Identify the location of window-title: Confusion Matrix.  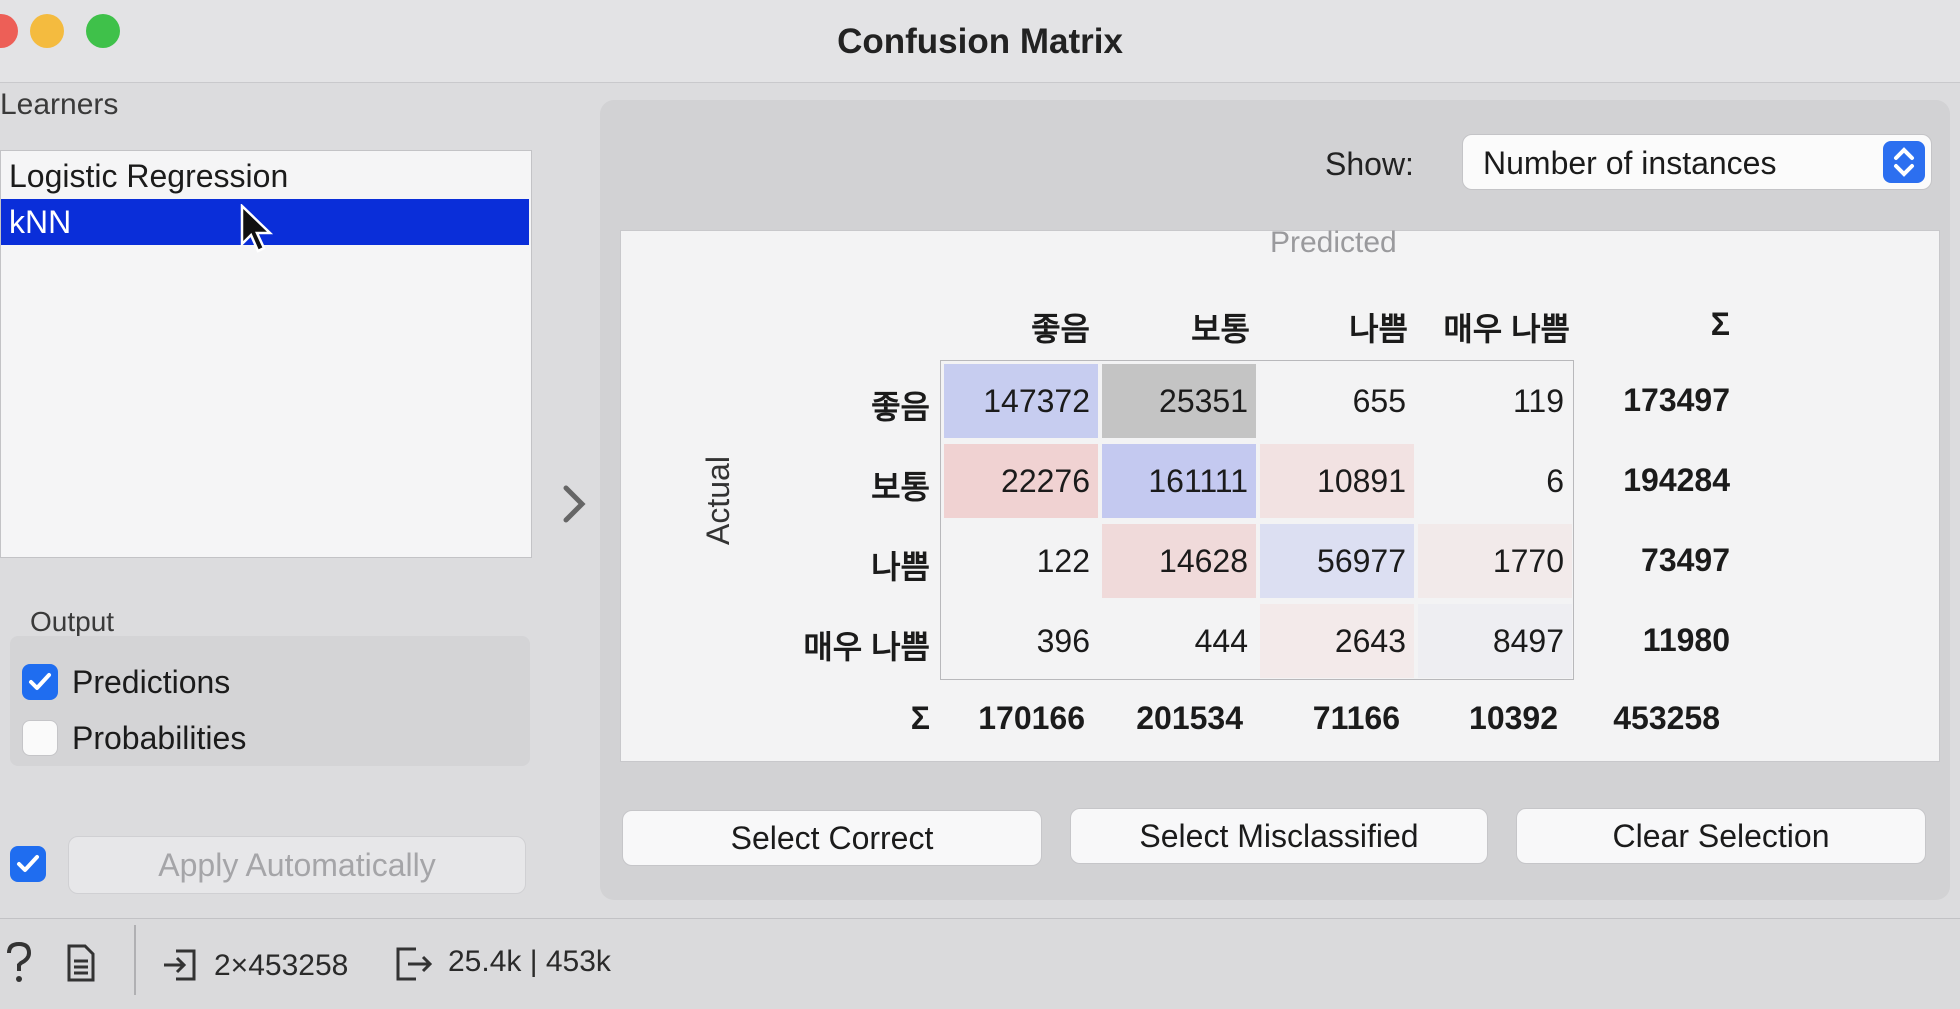
(980, 41).